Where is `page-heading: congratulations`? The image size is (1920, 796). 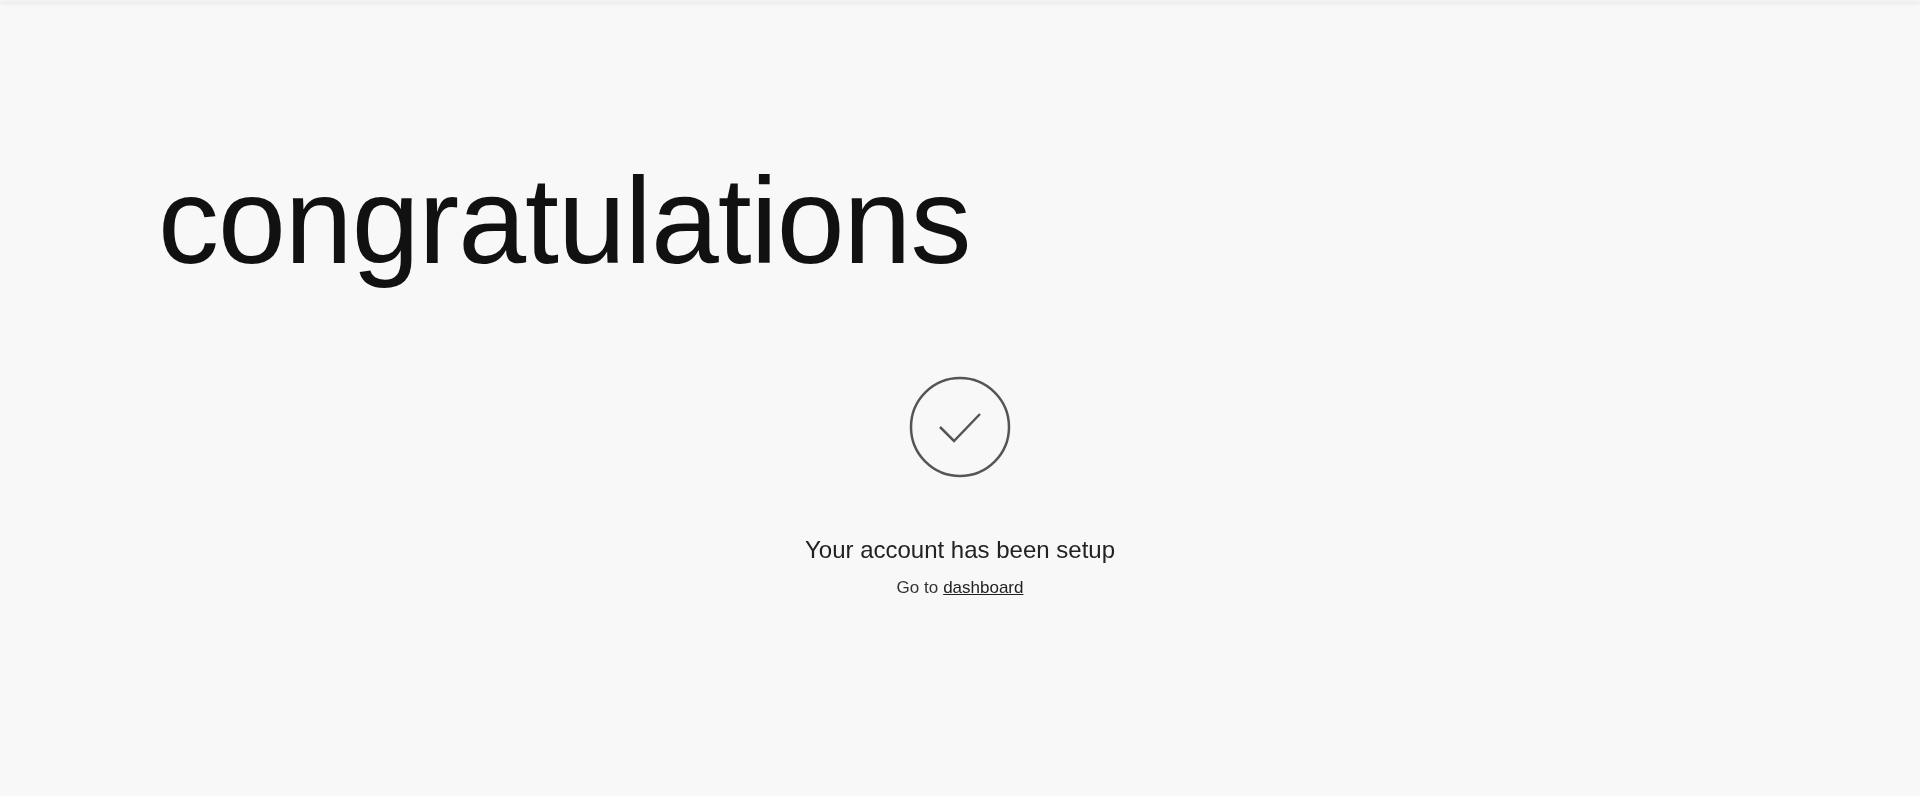 page-heading: congratulations is located at coordinates (564, 221).